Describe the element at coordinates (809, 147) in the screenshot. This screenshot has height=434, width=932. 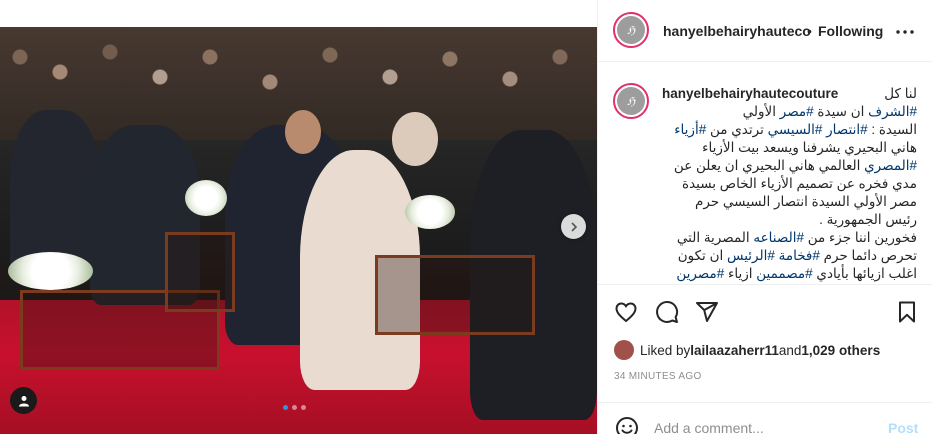
I see `caption-fragment: هاني البحيري يشرفنا ويسعد بيت الأزياء` at that location.